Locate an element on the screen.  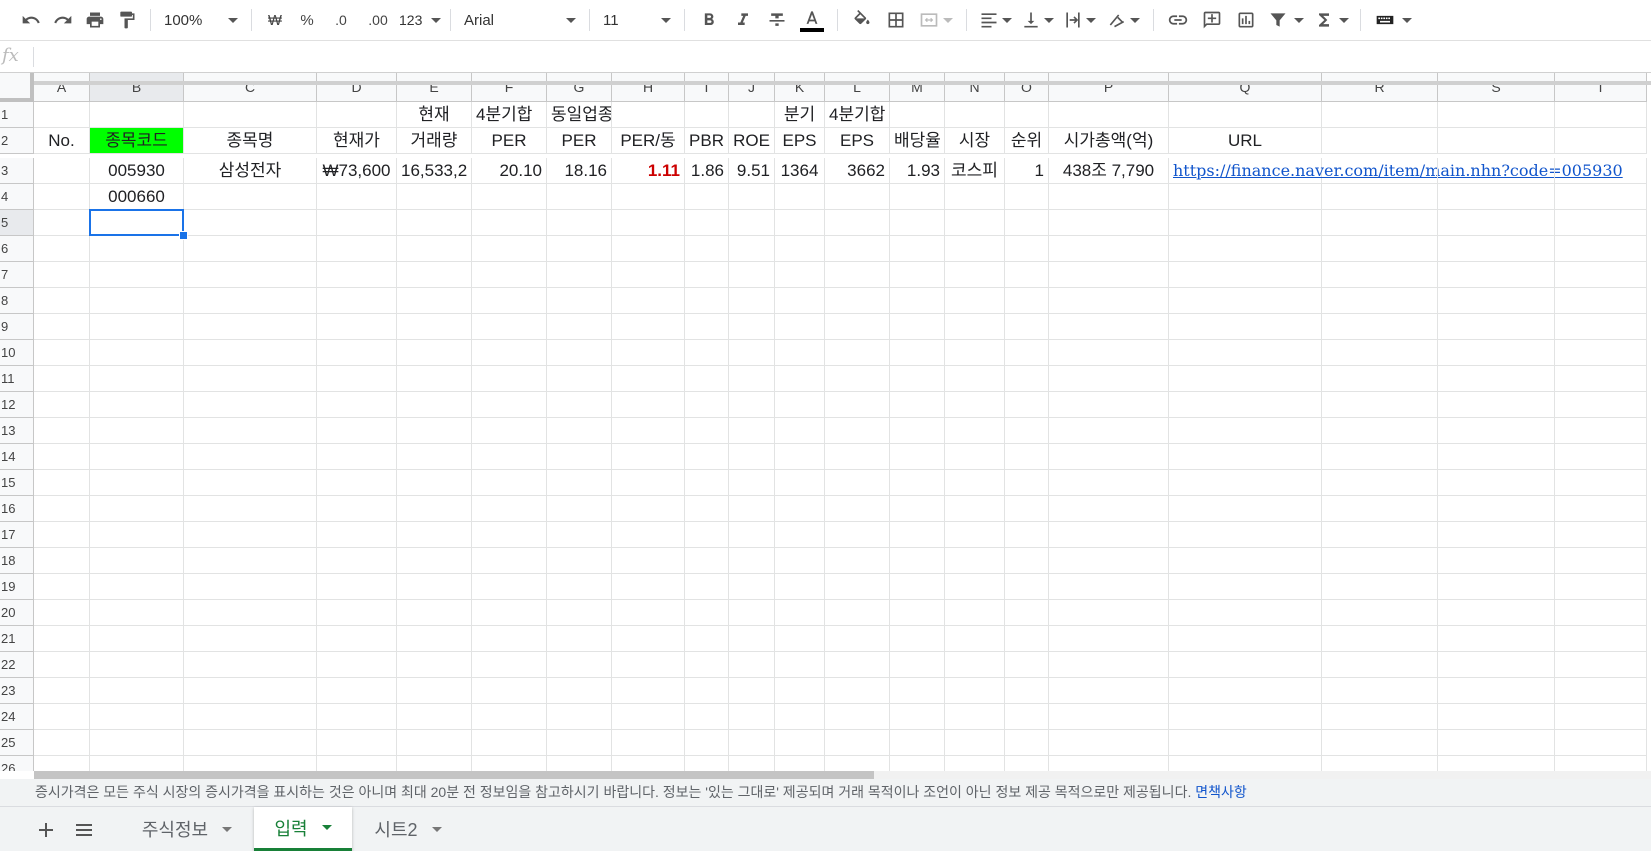
cell-l5 is located at coordinates (857, 223).